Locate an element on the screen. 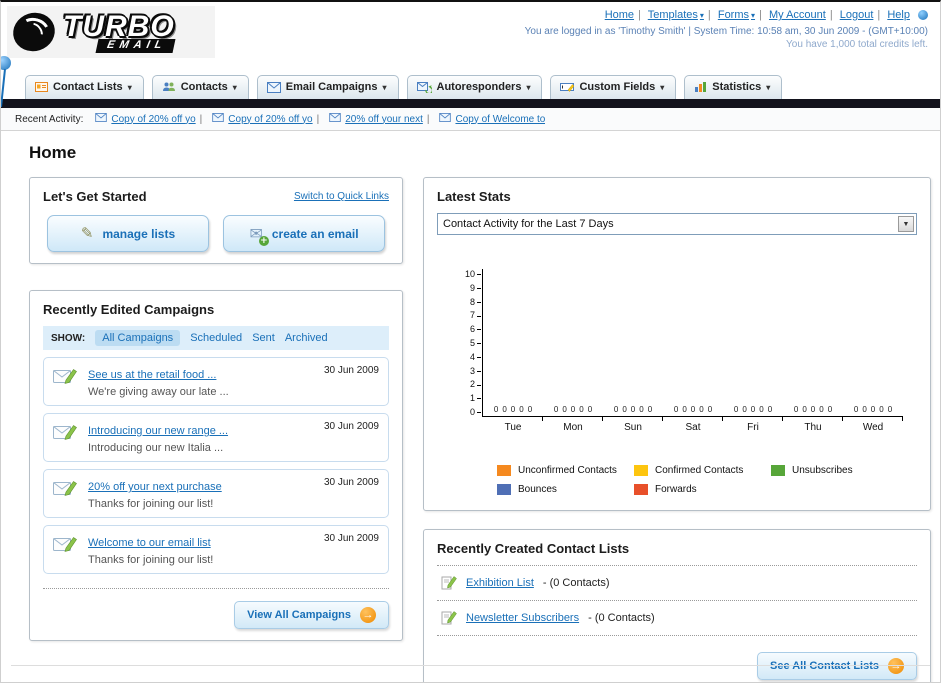 This screenshot has height=683, width=941. legend-item: Bounces is located at coordinates (565, 489).